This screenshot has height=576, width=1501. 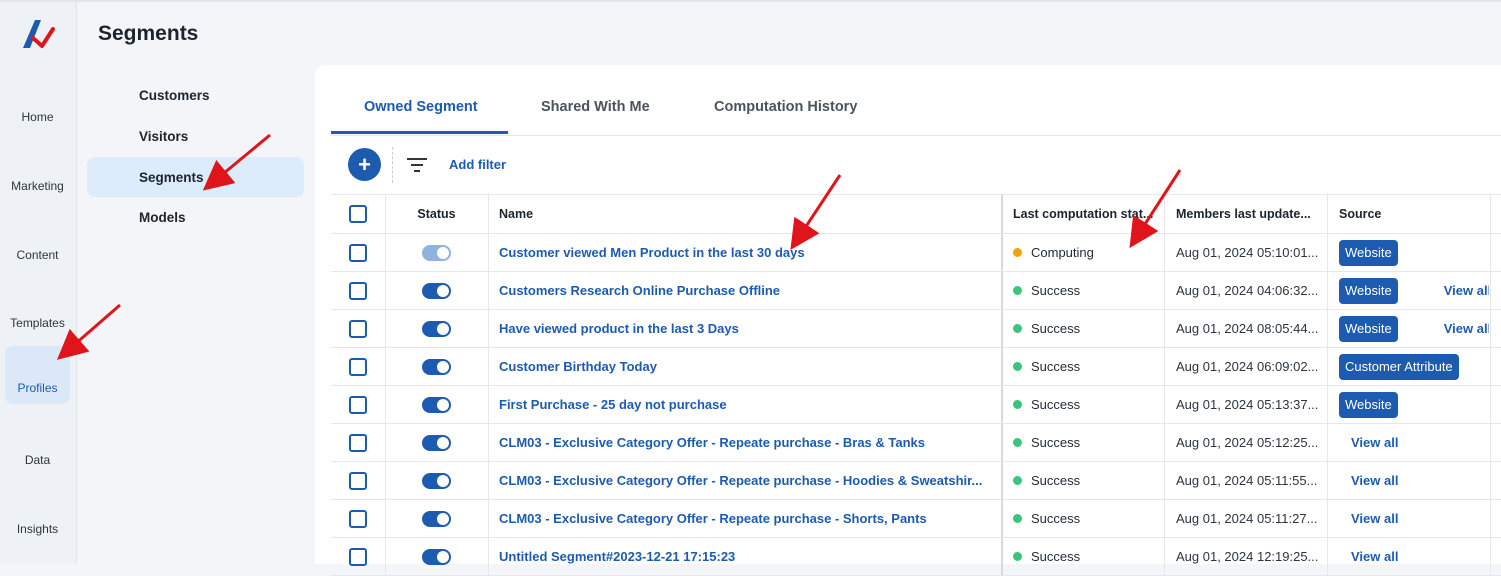 I want to click on rail-item-label: Profiles, so click(x=37, y=388).